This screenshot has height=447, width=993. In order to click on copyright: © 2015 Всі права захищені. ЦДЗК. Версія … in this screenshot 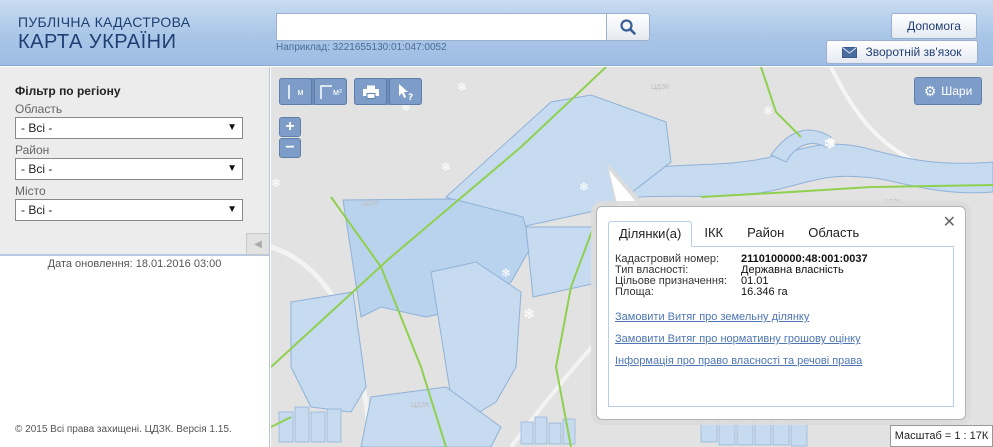, I will do `click(123, 429)`.